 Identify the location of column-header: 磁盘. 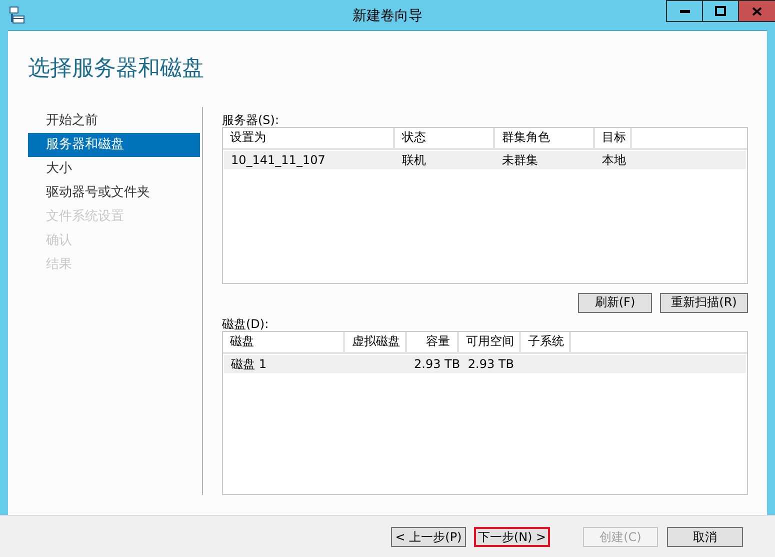
(284, 342).